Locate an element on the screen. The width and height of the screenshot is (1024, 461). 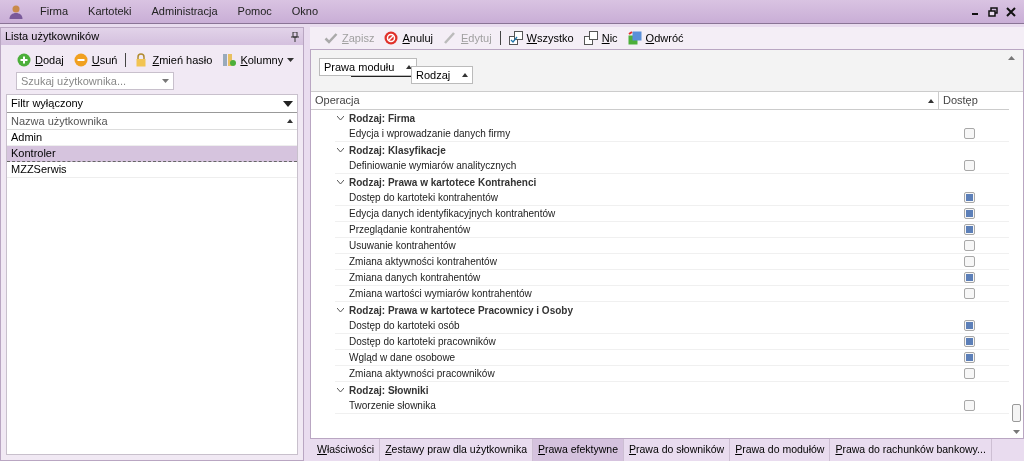
empty-boxes-icon is located at coordinates (590, 38).